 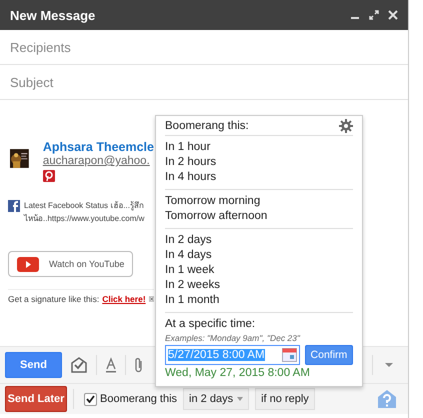 What do you see at coordinates (71, 264) in the screenshot?
I see `watch-on-youtube-button: Watch on YouTube` at bounding box center [71, 264].